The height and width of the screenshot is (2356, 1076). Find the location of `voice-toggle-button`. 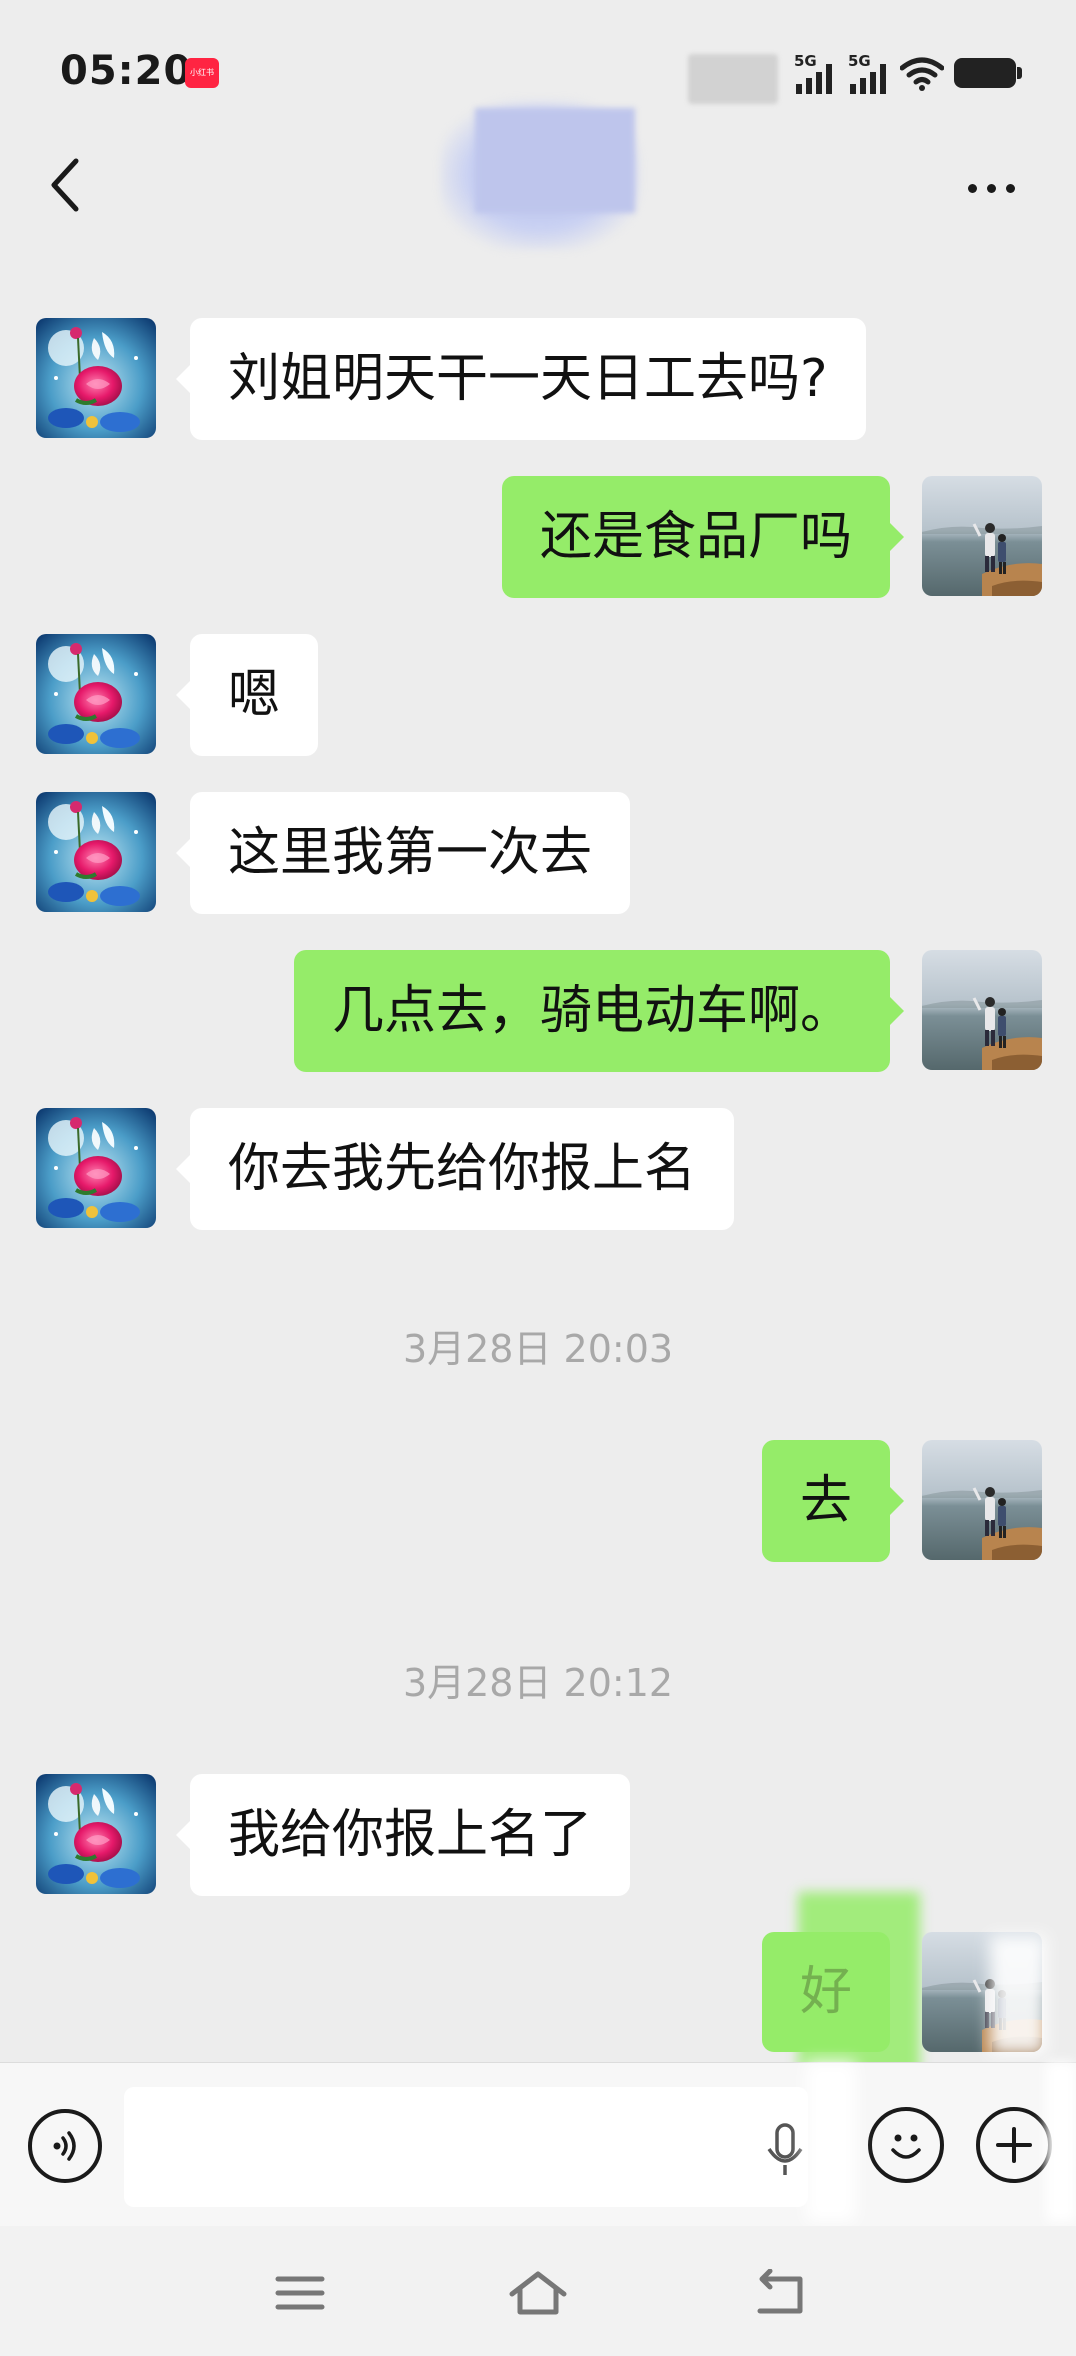

voice-toggle-button is located at coordinates (65, 2146).